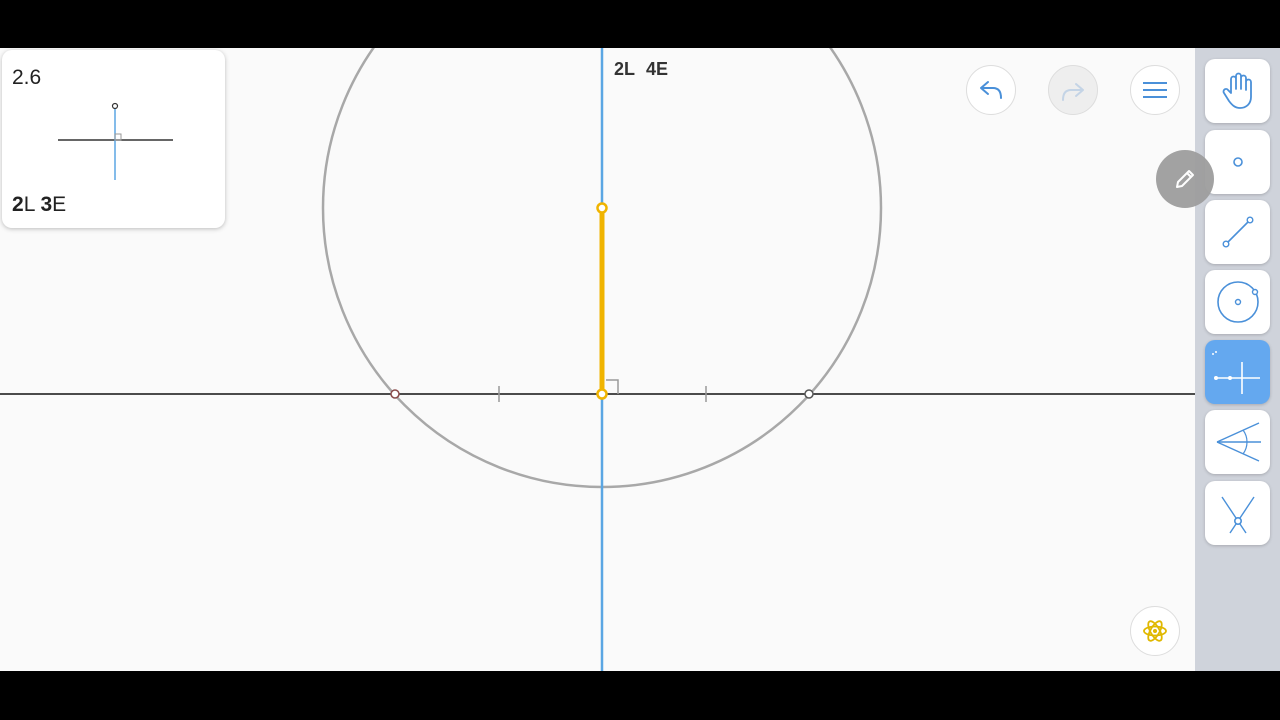 The width and height of the screenshot is (1280, 720). I want to click on segment-endpoint-top, so click(602, 208).